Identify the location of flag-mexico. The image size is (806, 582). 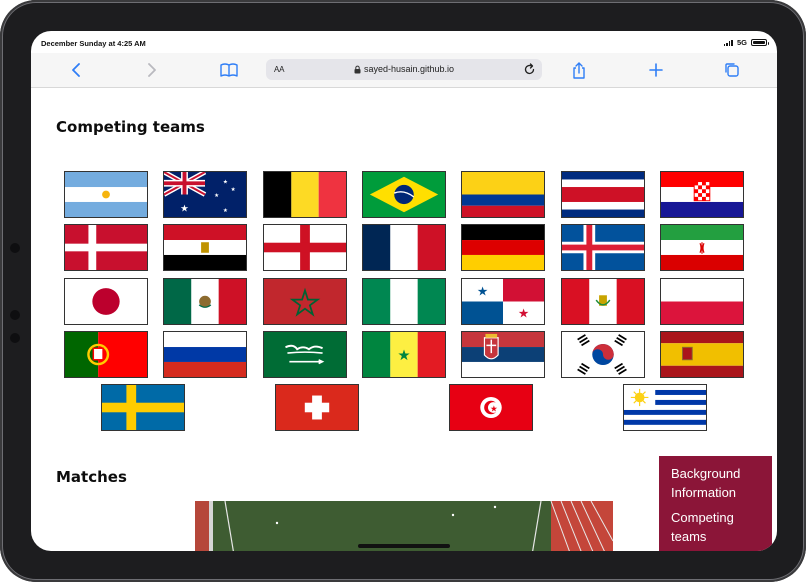
(205, 301).